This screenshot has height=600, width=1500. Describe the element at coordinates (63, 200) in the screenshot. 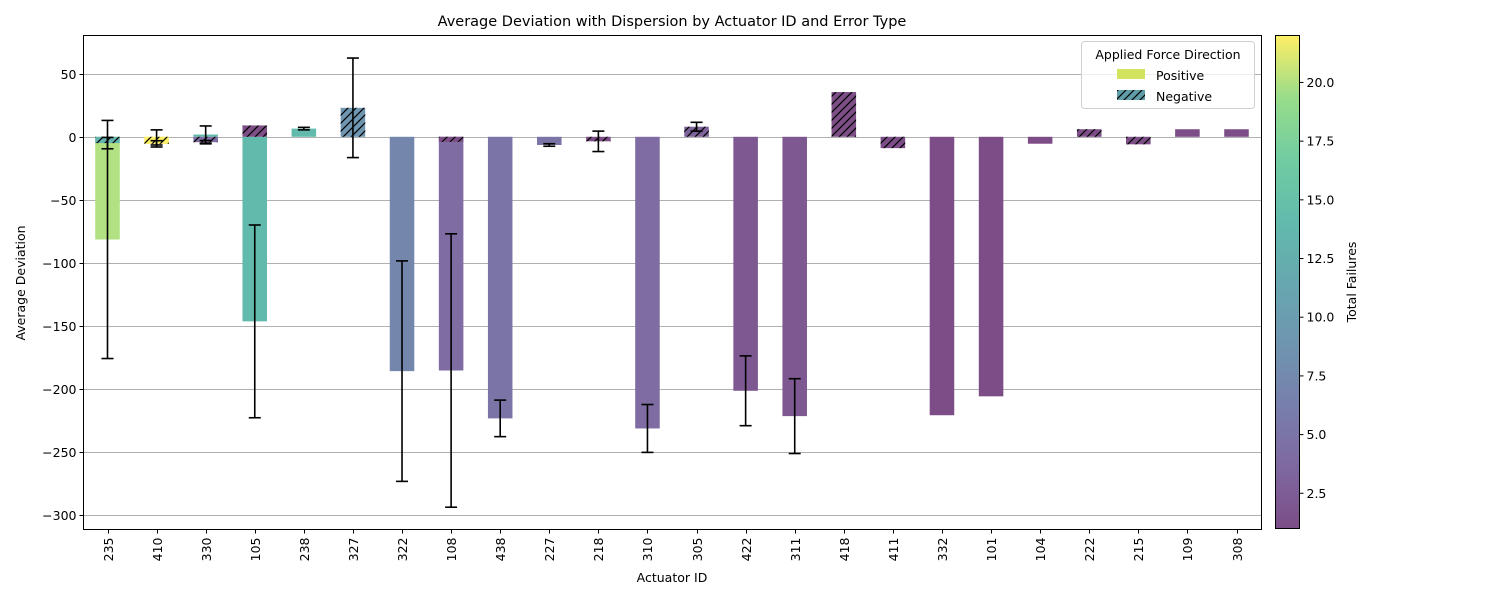

I see `y-tick-label: −50` at that location.